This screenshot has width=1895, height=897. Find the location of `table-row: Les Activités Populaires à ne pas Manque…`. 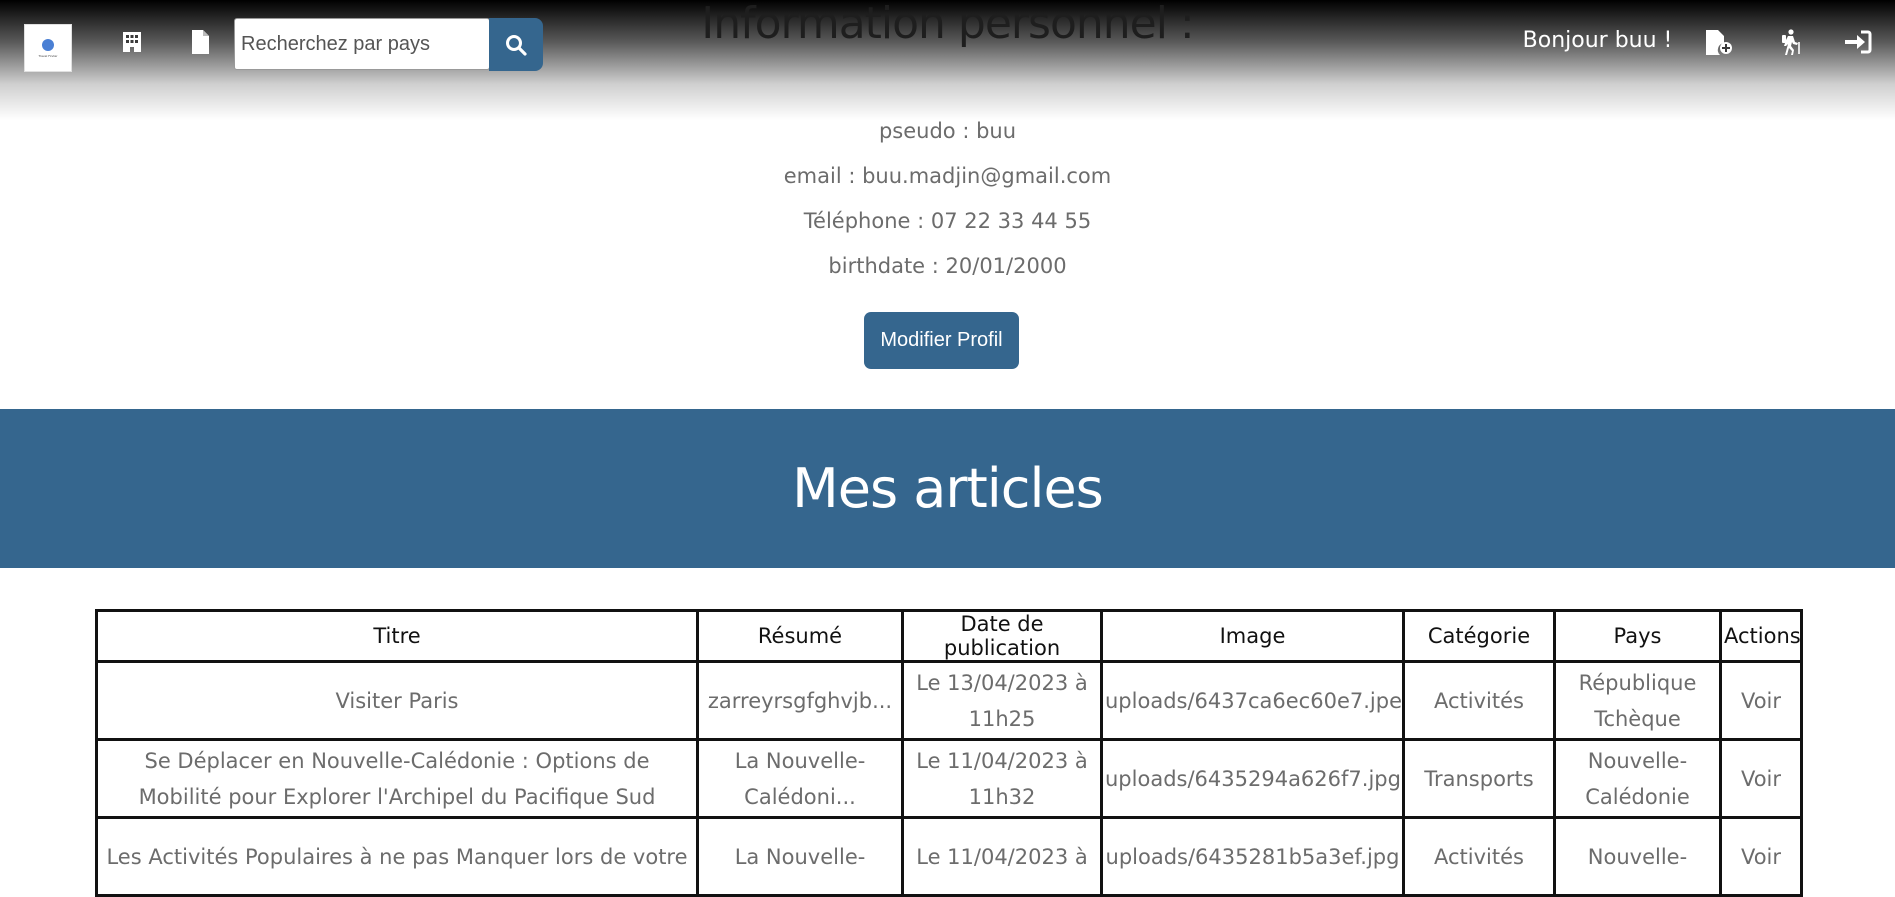

table-row: Les Activités Populaires à ne pas Manque… is located at coordinates (949, 856).